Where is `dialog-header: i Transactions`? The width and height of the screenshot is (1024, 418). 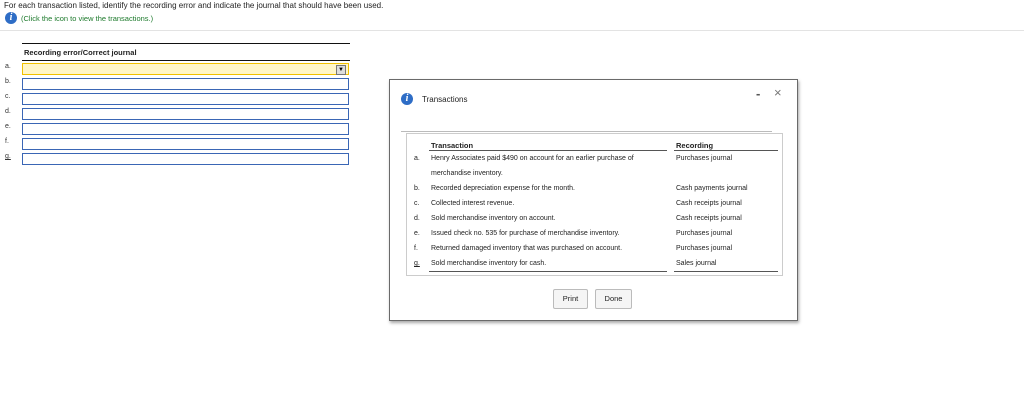 dialog-header: i Transactions is located at coordinates (434, 99).